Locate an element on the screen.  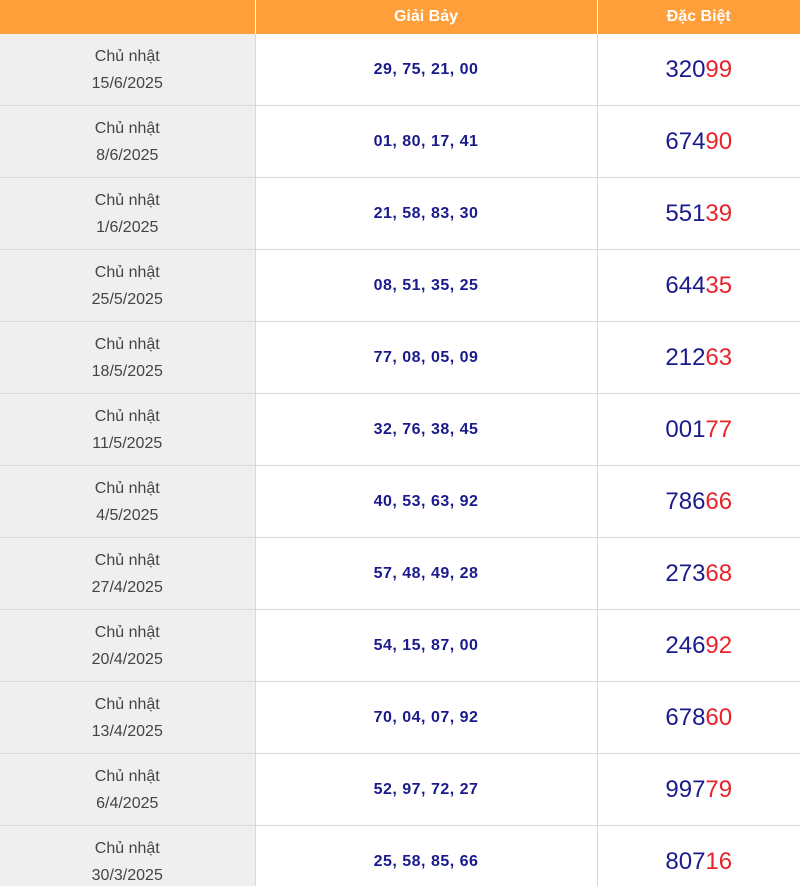
table-row: Chủ nhật 25/5/2025 08, 51, 35, 25 64435 is located at coordinates (400, 285).